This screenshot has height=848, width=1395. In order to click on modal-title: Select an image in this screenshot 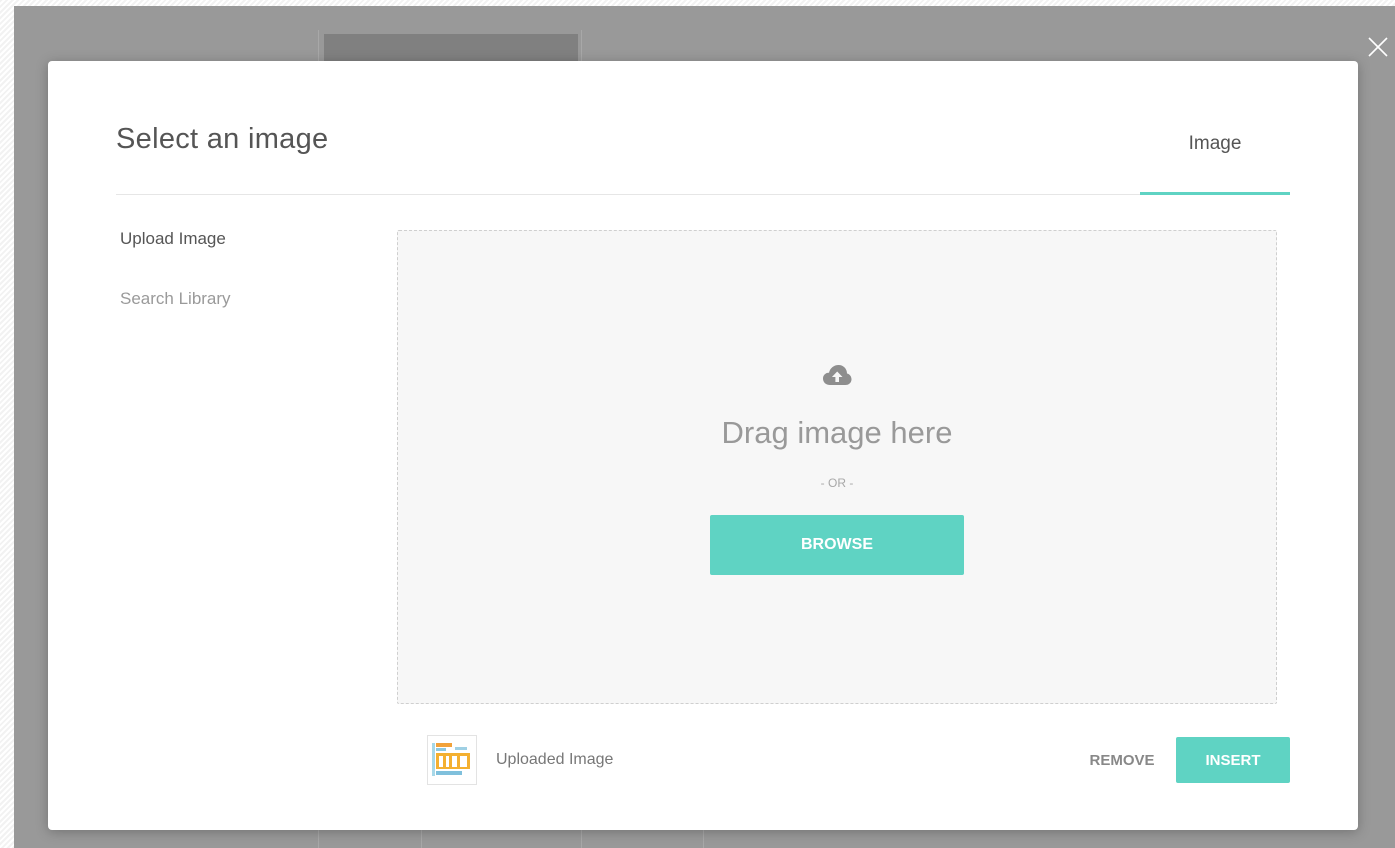, I will do `click(222, 139)`.